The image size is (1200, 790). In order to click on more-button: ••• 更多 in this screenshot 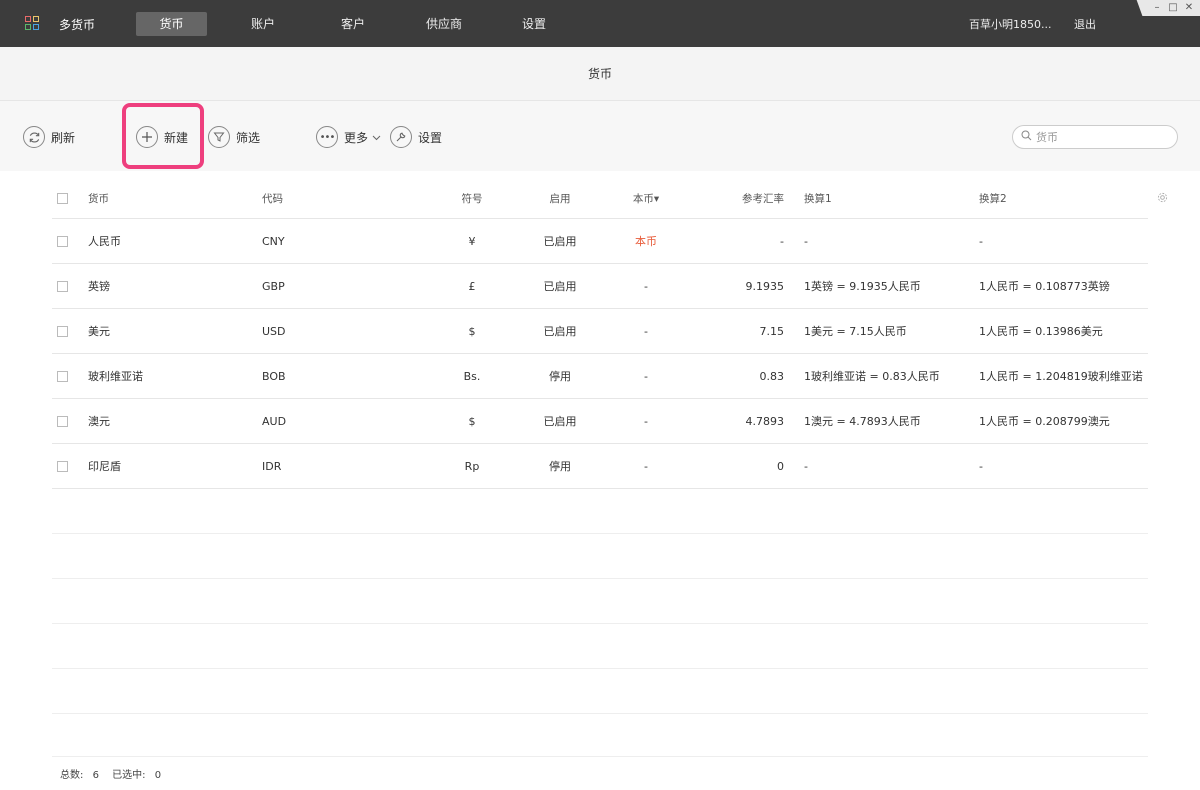, I will do `click(348, 137)`.